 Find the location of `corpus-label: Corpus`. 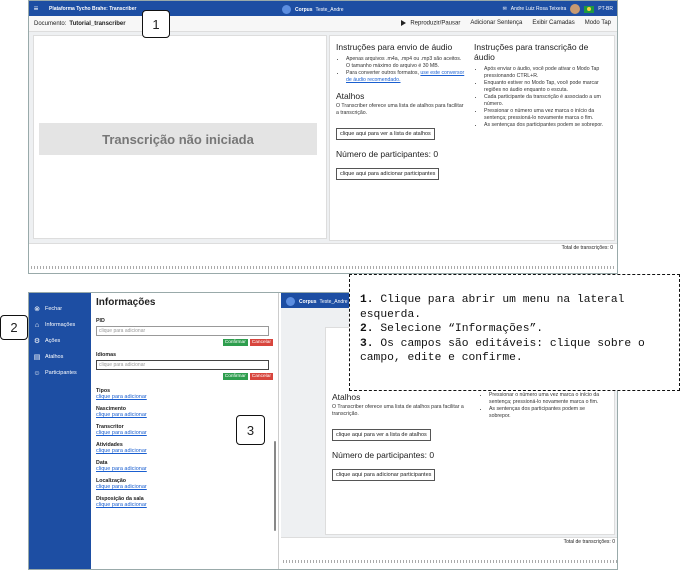

corpus-label: Corpus is located at coordinates (304, 9).